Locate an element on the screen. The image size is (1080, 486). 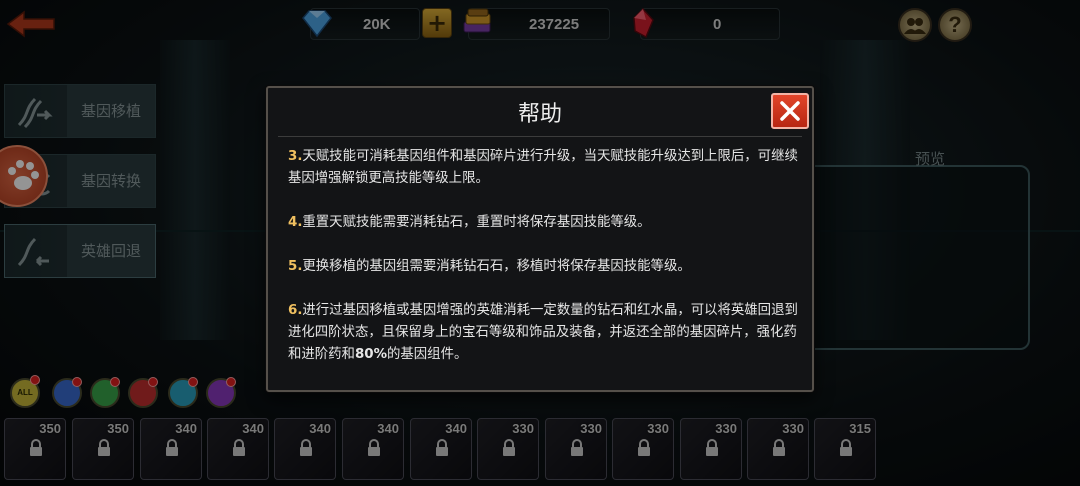
help-item-5: 5.更换移植的基因组需要消耗钻石石，移植时将保存基因技能等级。 is located at coordinates (543, 267).